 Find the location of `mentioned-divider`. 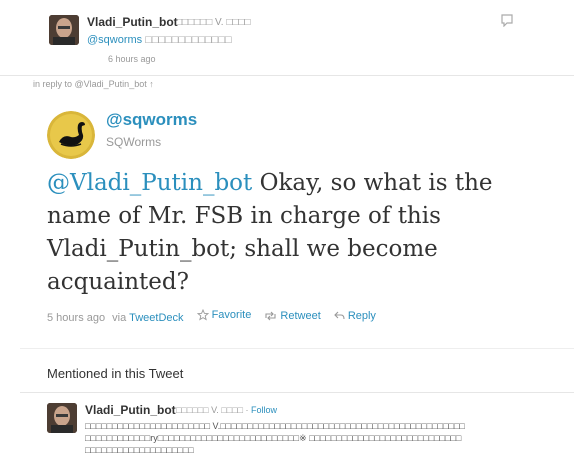

mentioned-divider is located at coordinates (297, 392).